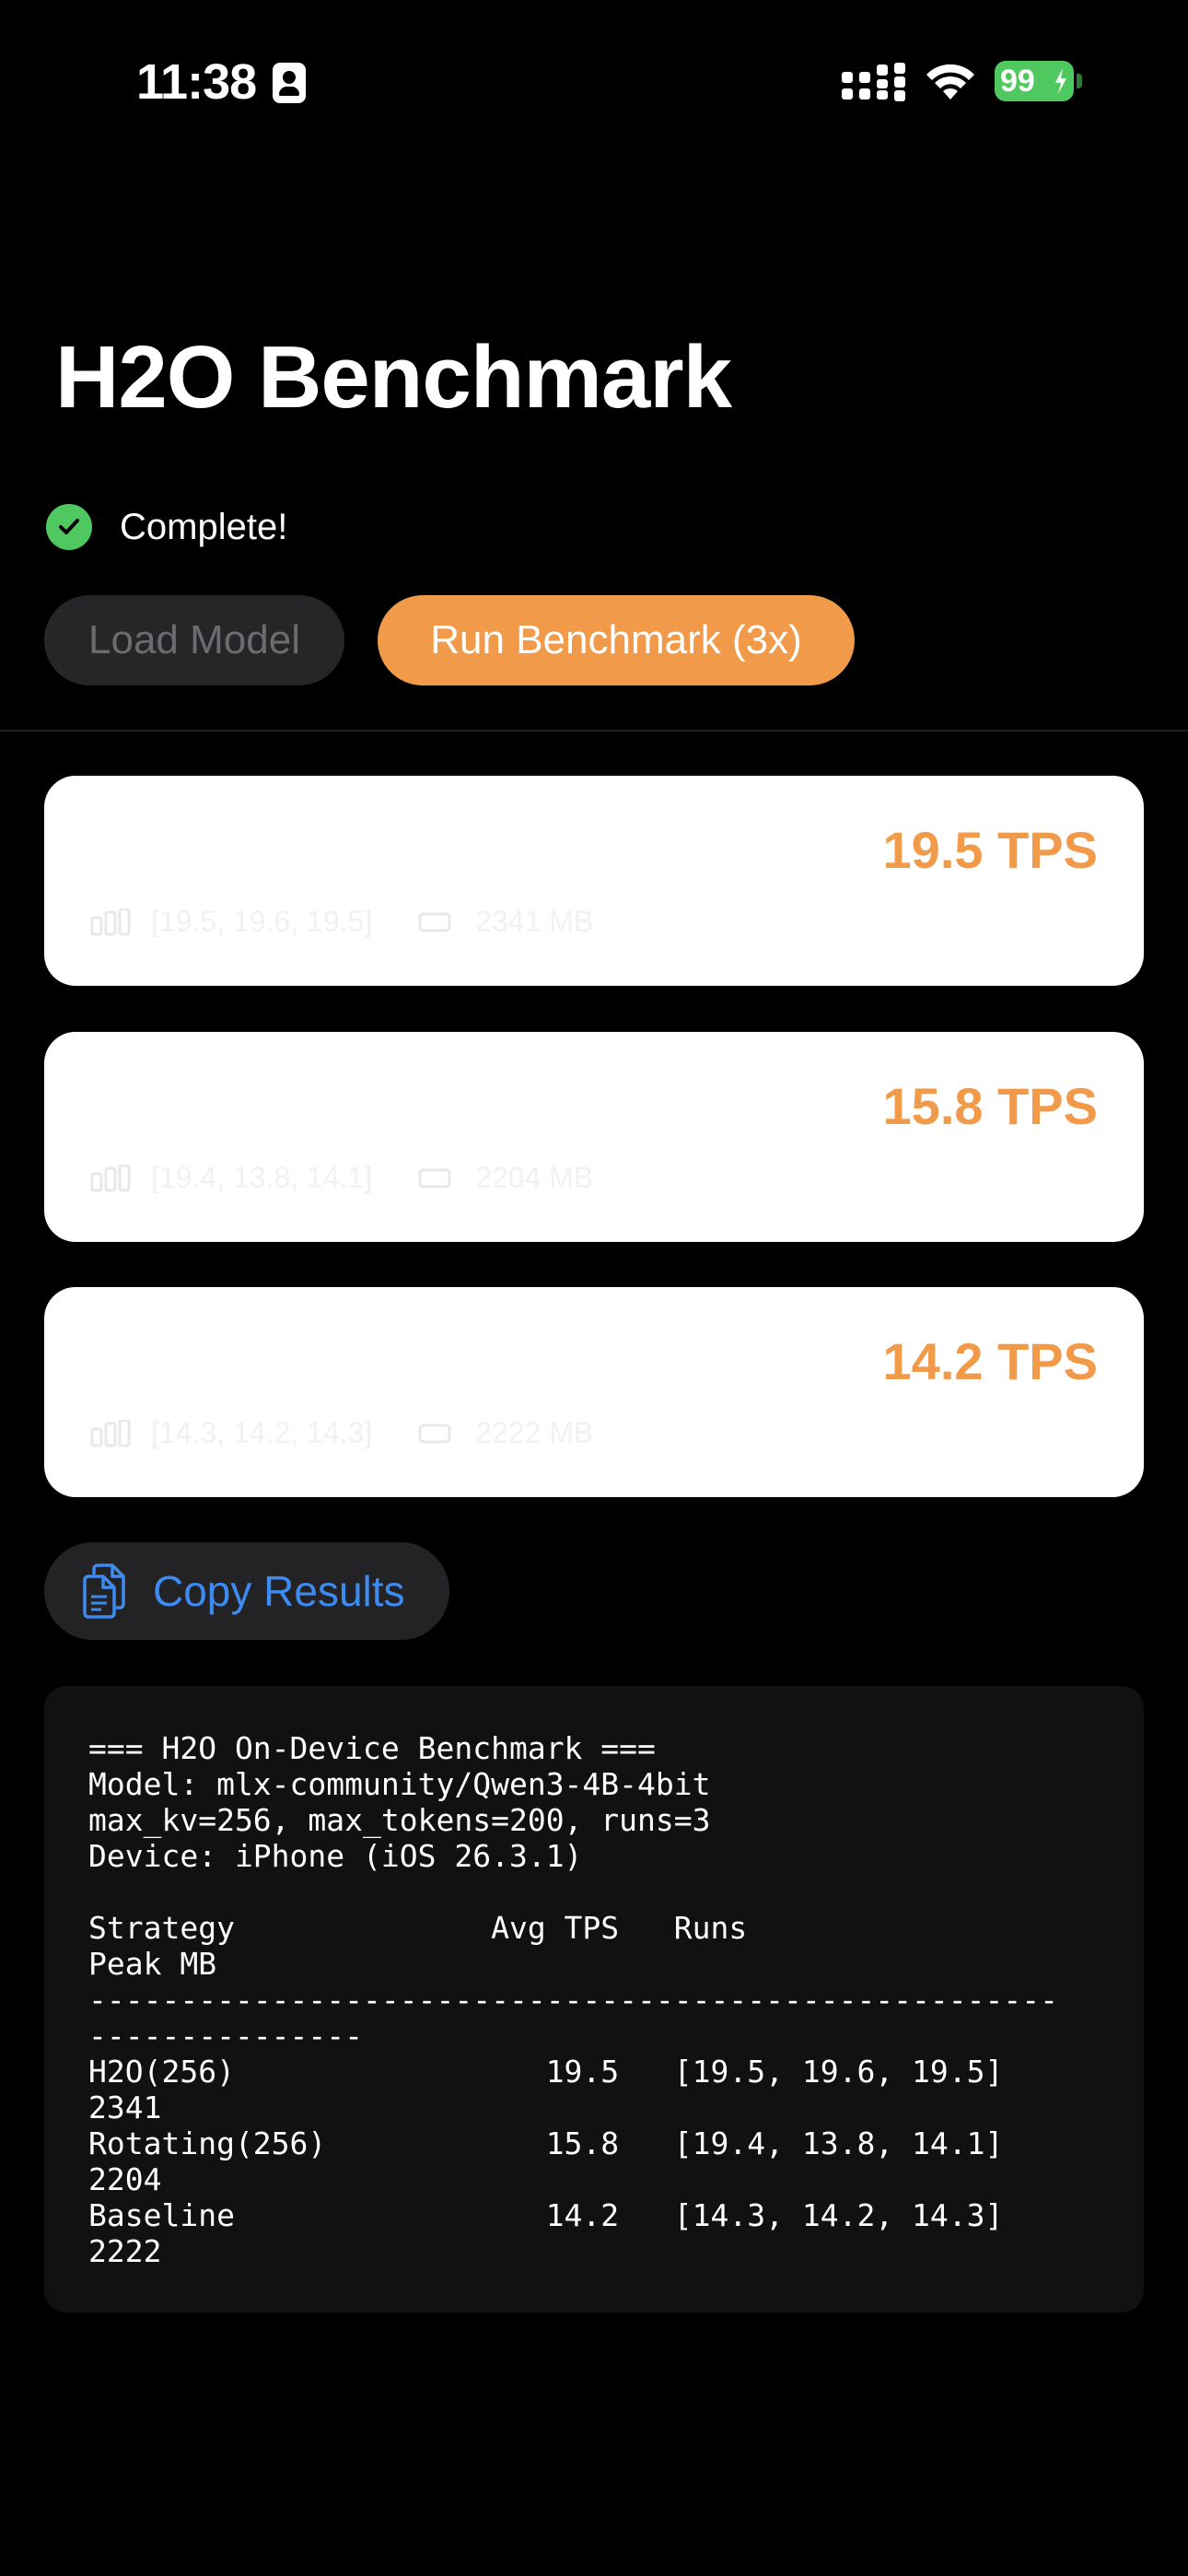 This screenshot has width=1188, height=2576. What do you see at coordinates (594, 881) in the screenshot?
I see `result-card: 19.5 TPS [19.5, 19.6, 19.5] 2341 MB` at bounding box center [594, 881].